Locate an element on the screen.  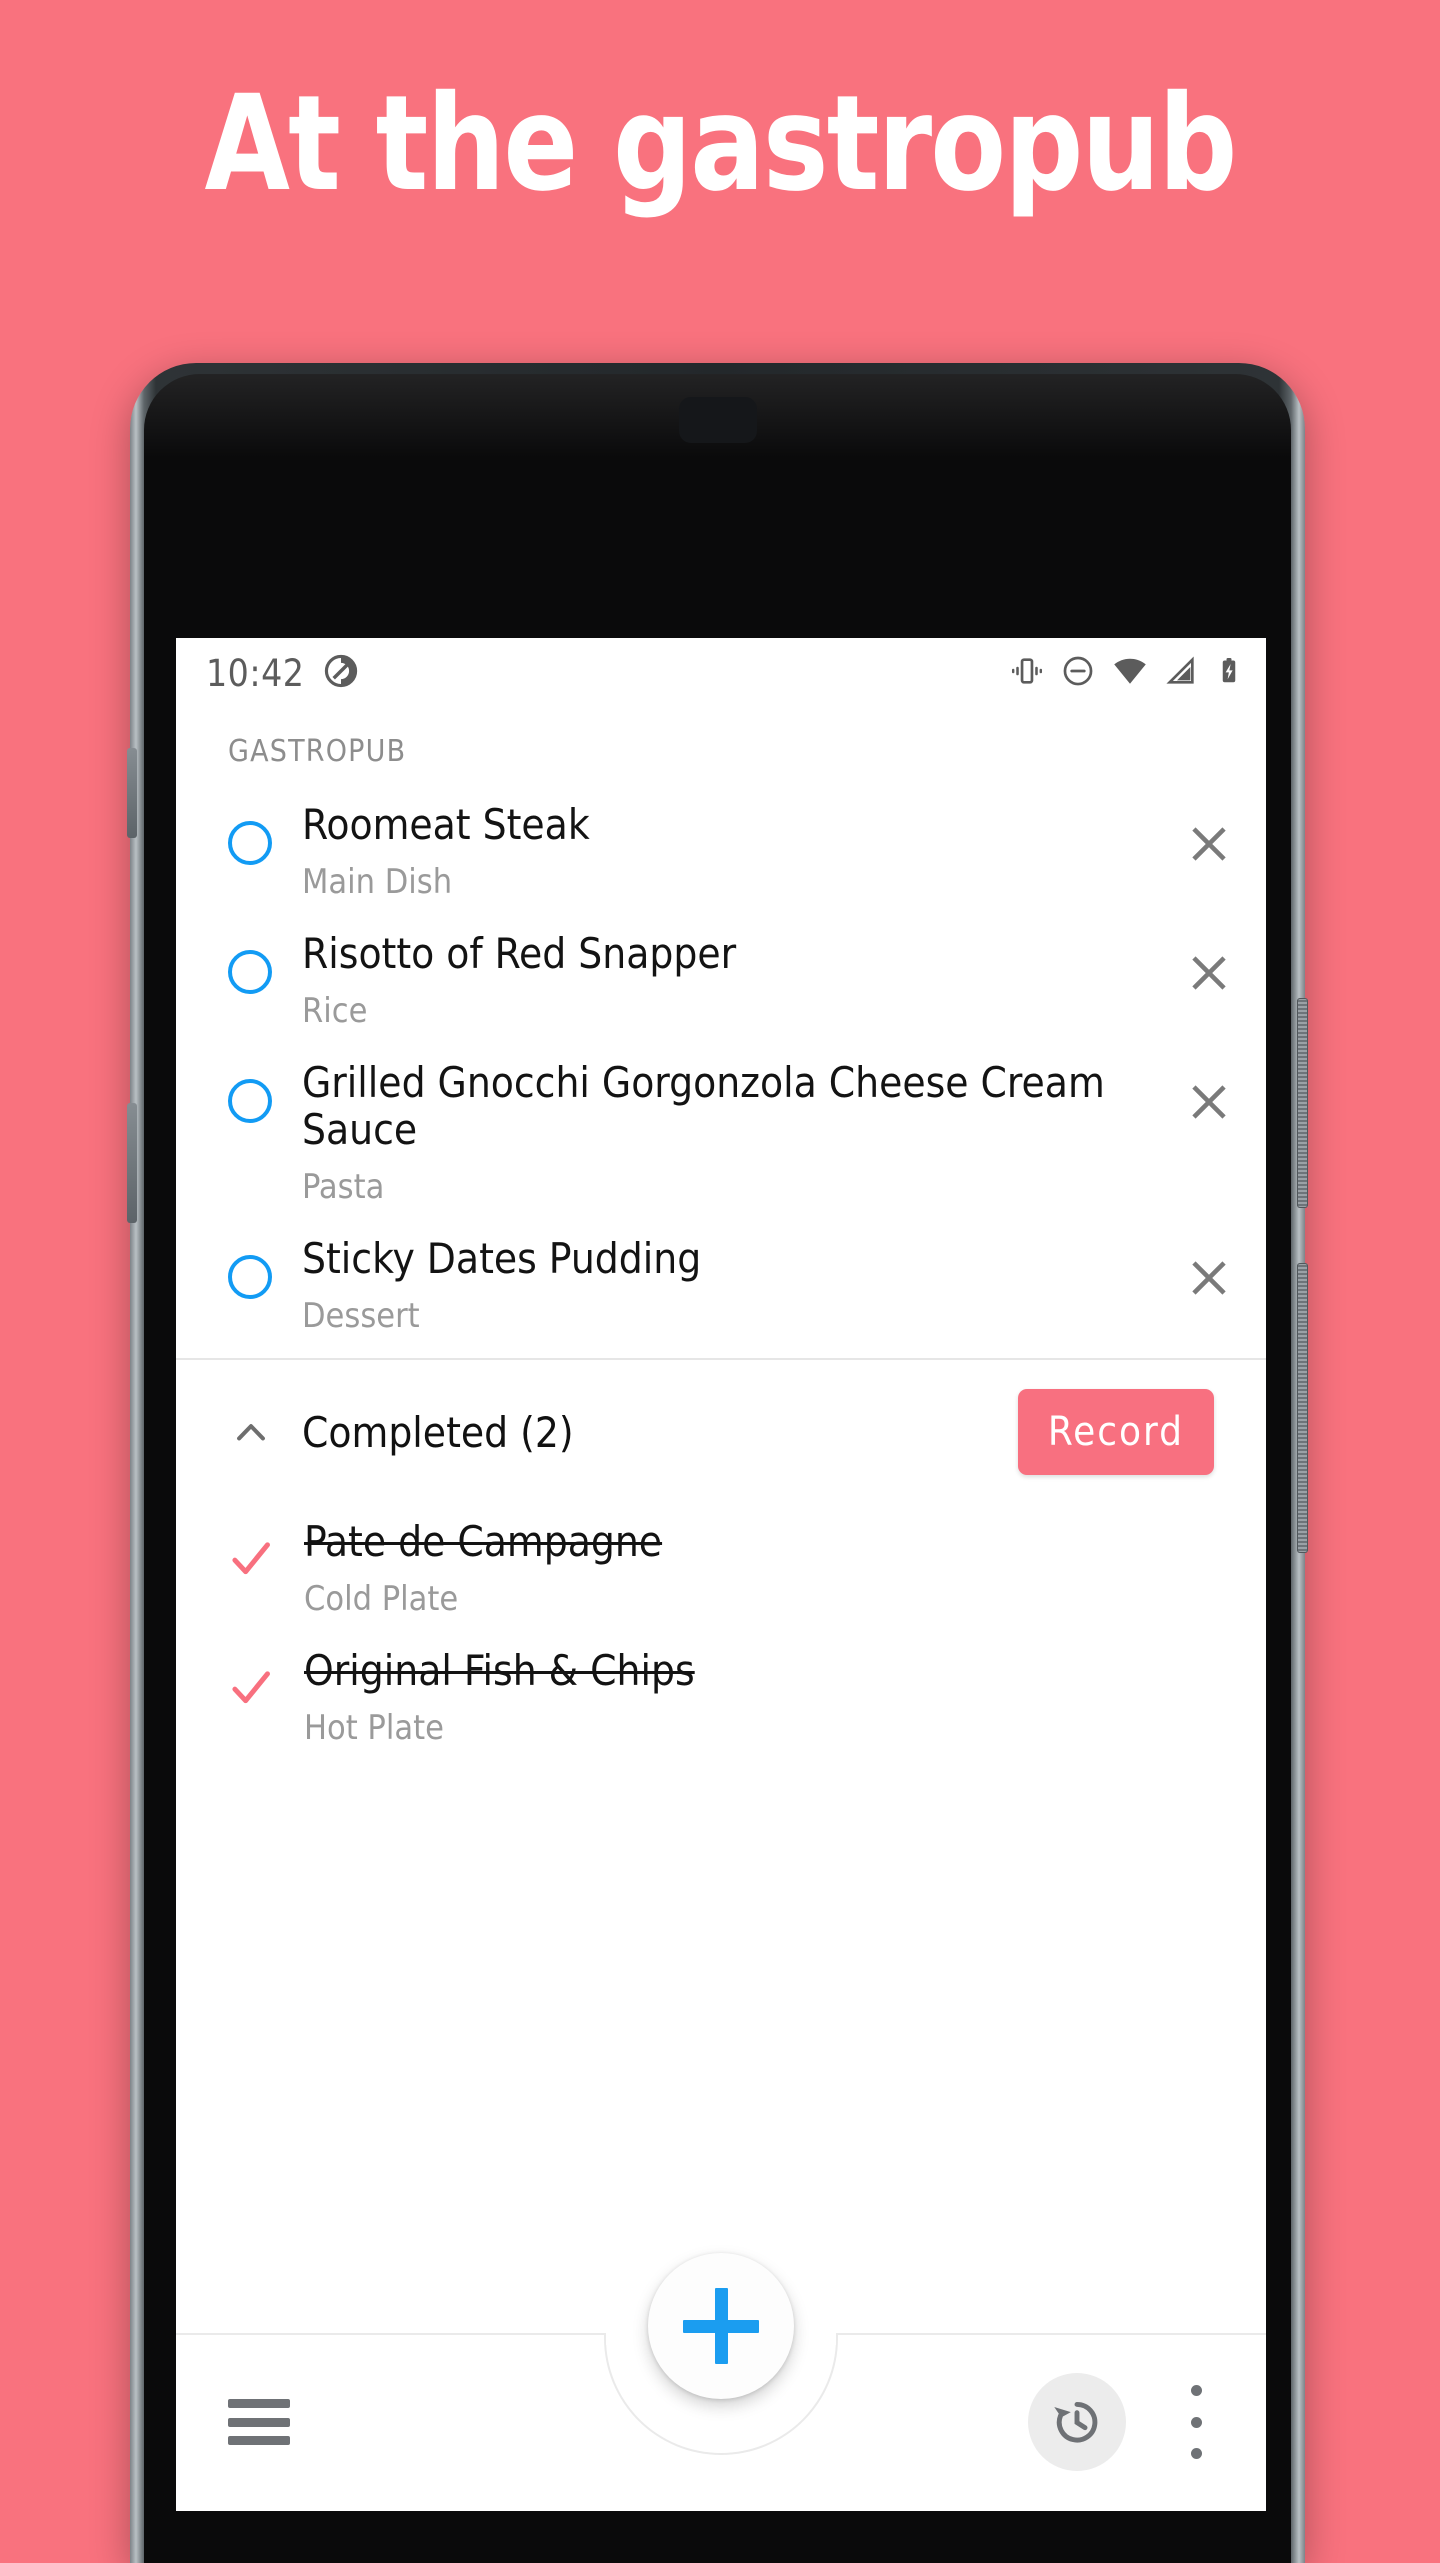
status-bar-clock: 10:42 is located at coordinates (255, 673).